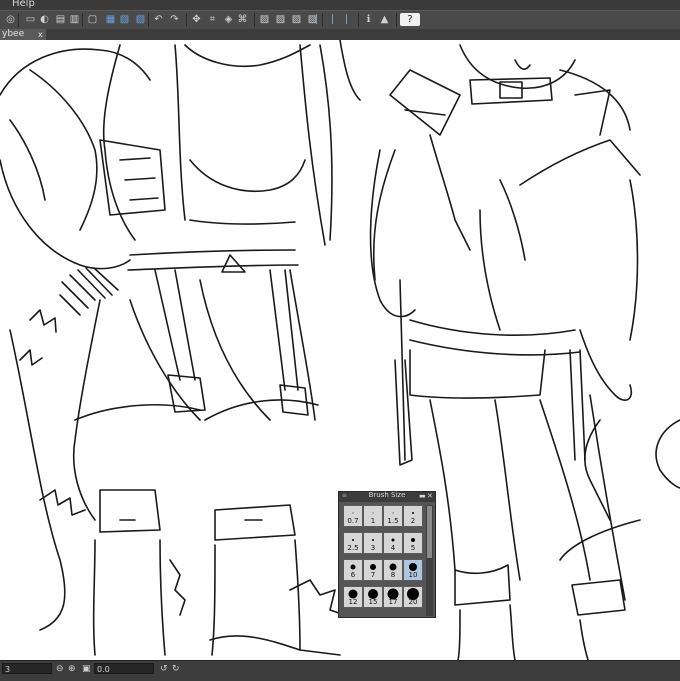 This screenshot has height=681, width=680. I want to click on select-icon: ⌘, so click(242, 19).